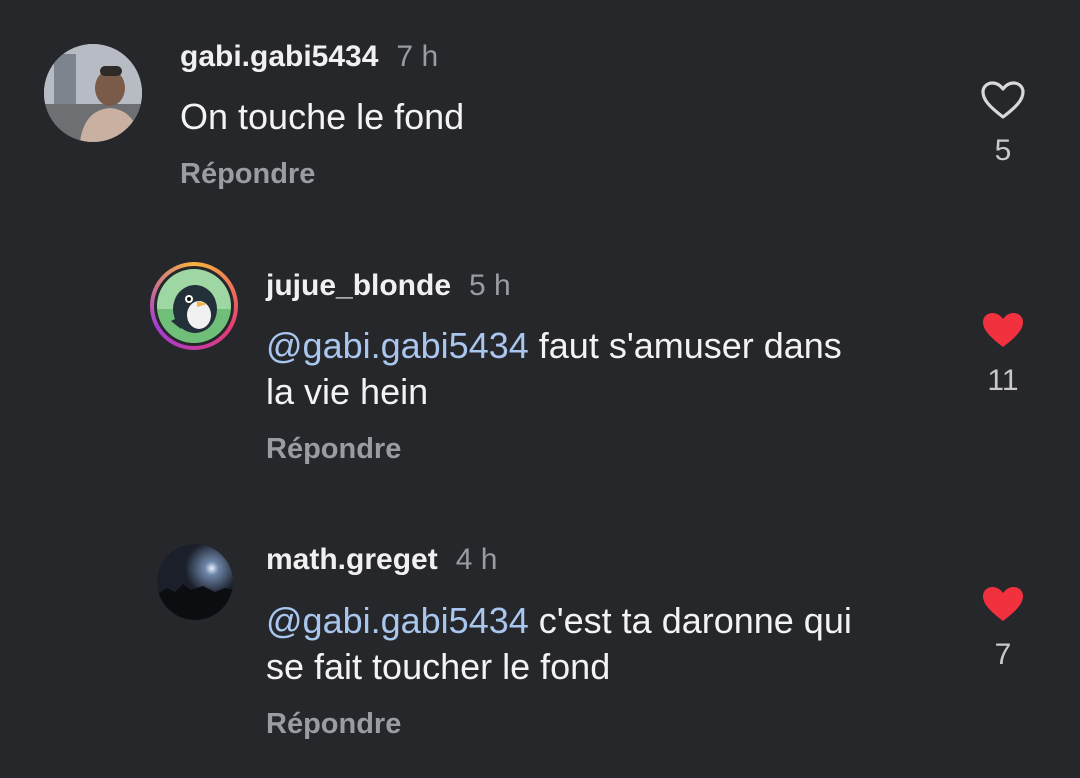  I want to click on comment-text: @gabi.gabi5434 c'est ta daronne qui, so click(559, 621).